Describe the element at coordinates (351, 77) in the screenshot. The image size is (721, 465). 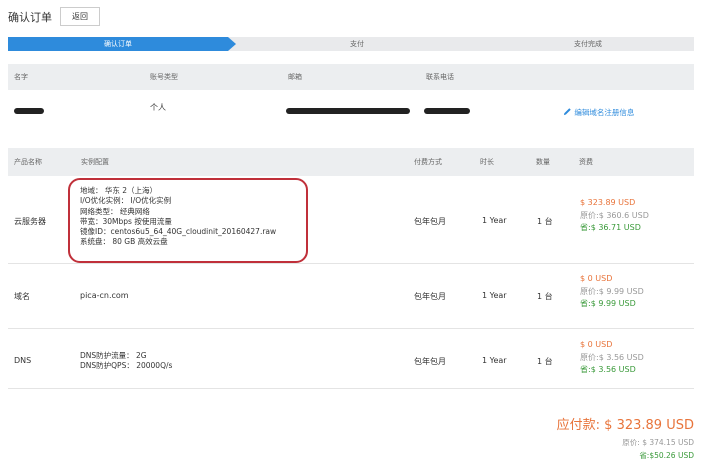
I see `user-table-header: 名字 账号类型 邮箱 联系电话` at that location.